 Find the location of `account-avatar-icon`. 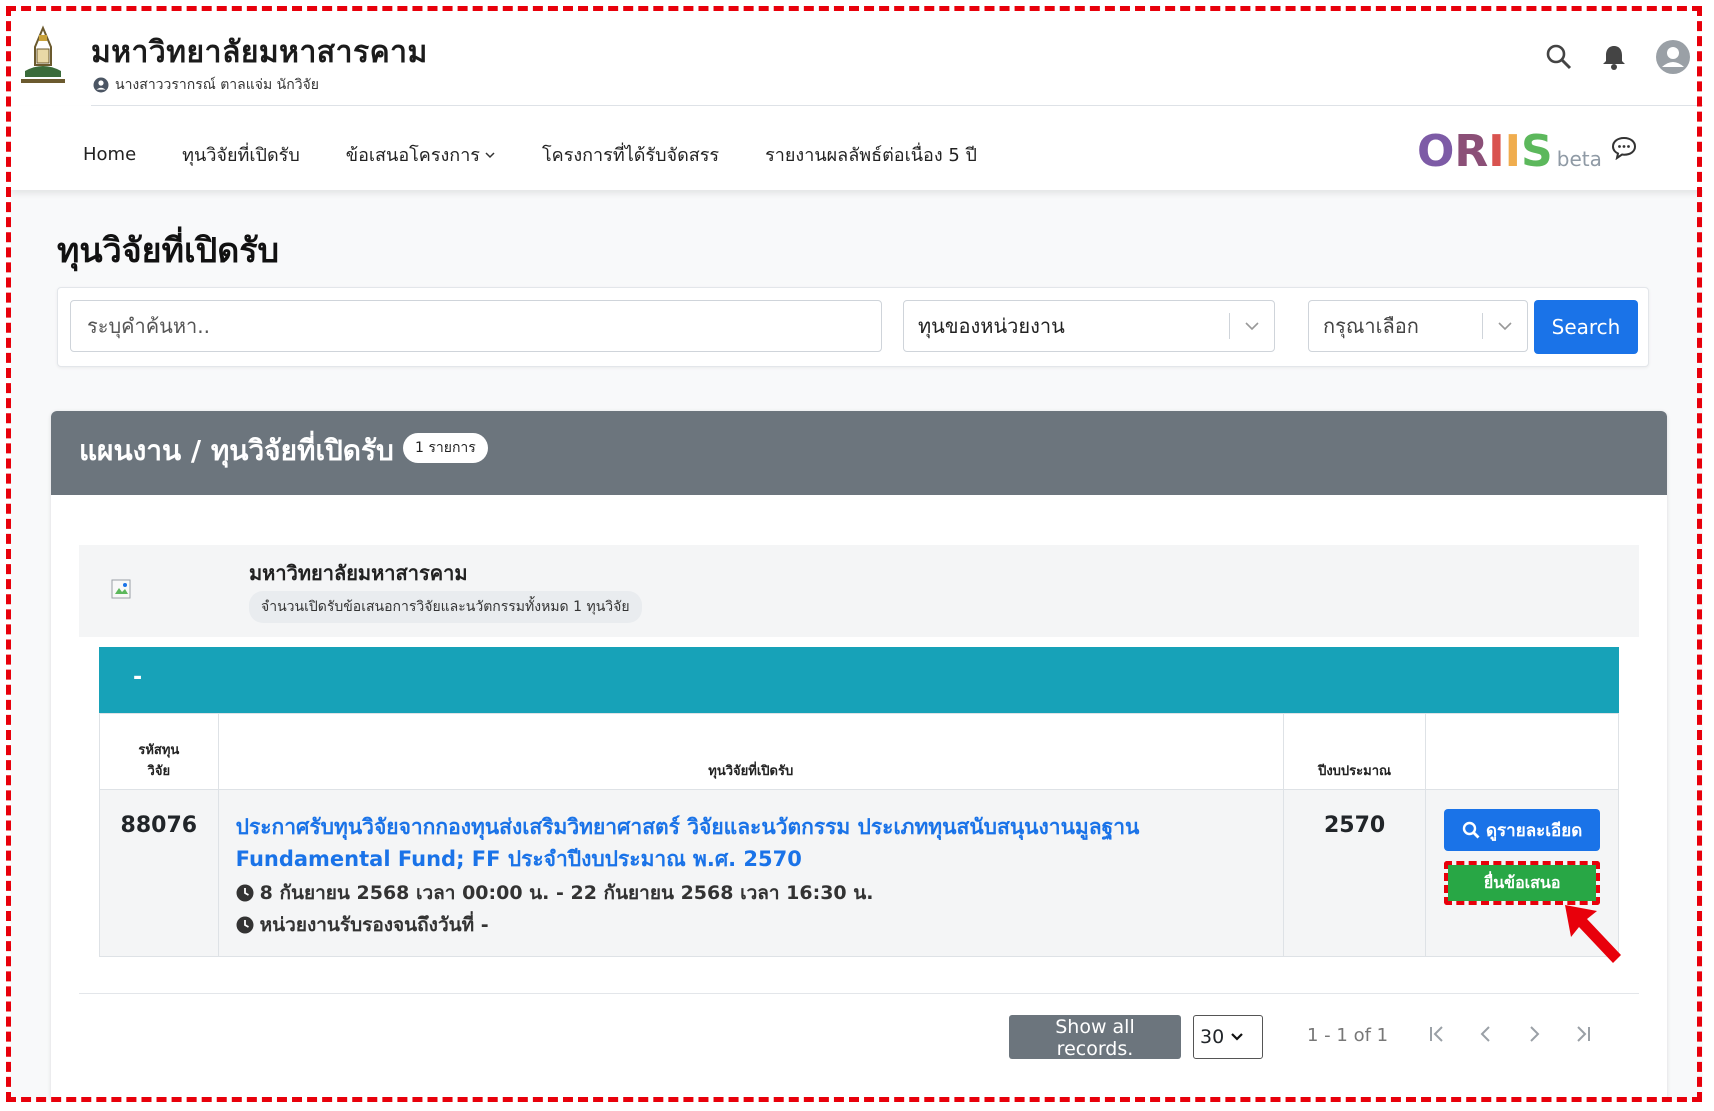

account-avatar-icon is located at coordinates (1673, 57).